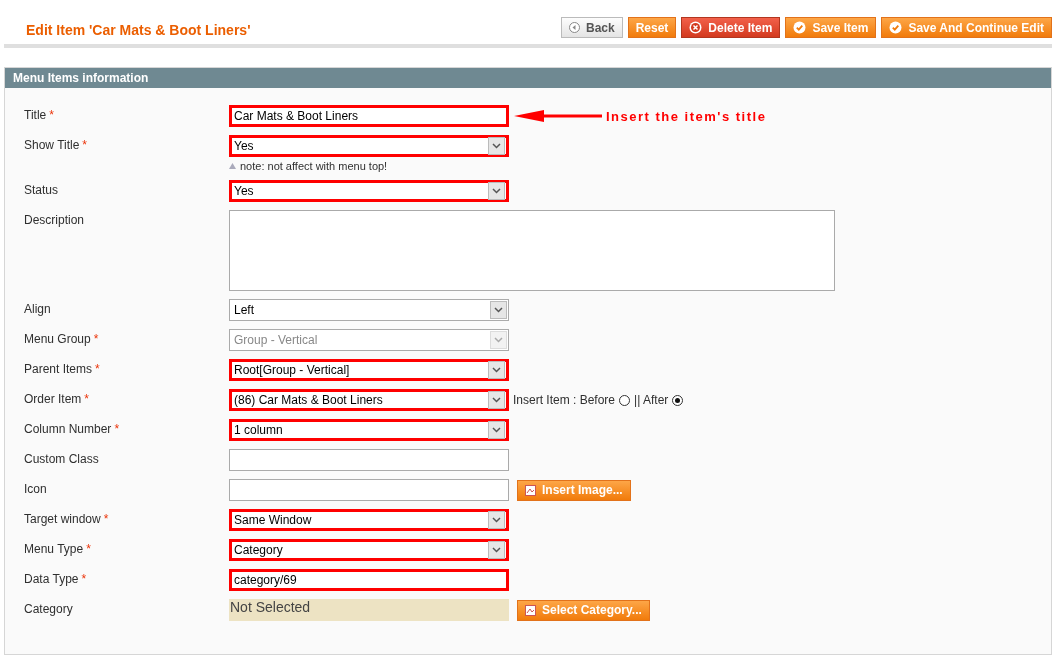 This screenshot has height=656, width=1054. Describe the element at coordinates (369, 550) in the screenshot. I see `dropdown: Category` at that location.